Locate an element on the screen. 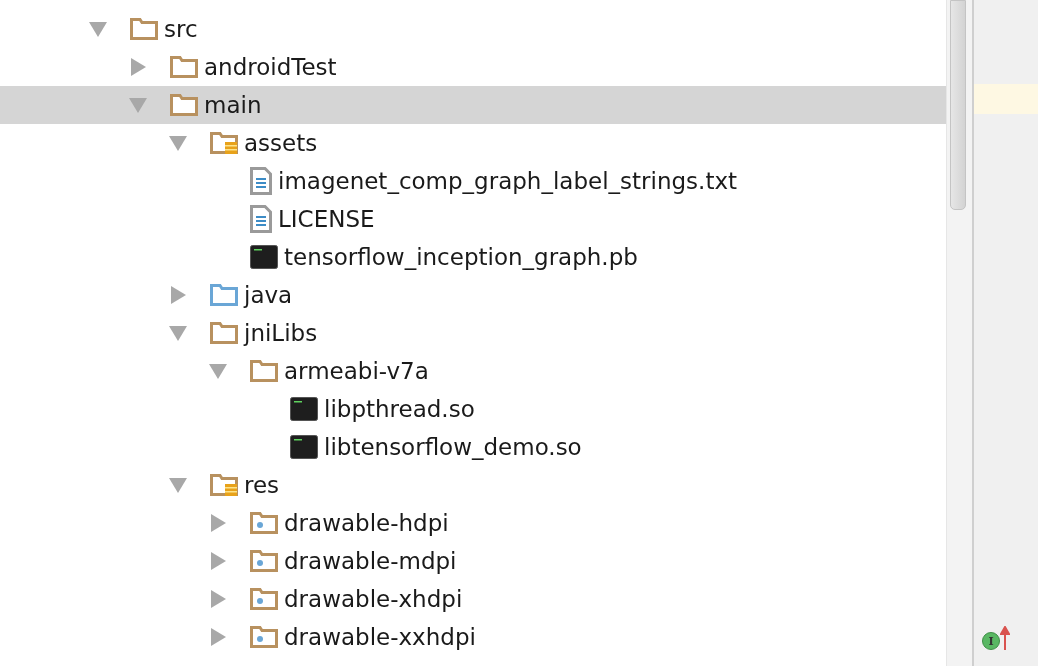 The width and height of the screenshot is (1038, 666). scrollbar-thumb is located at coordinates (958, 105).